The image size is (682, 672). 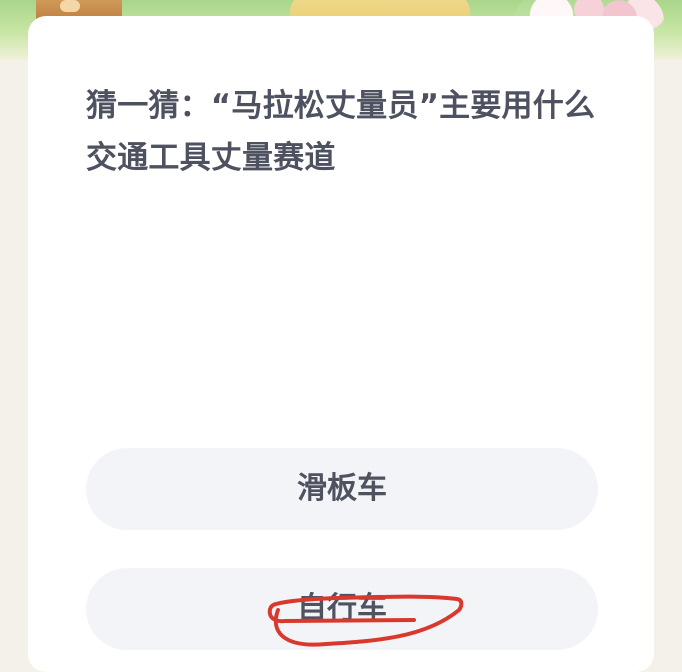 I want to click on answer-option-scooter: 滑板车, so click(x=342, y=489).